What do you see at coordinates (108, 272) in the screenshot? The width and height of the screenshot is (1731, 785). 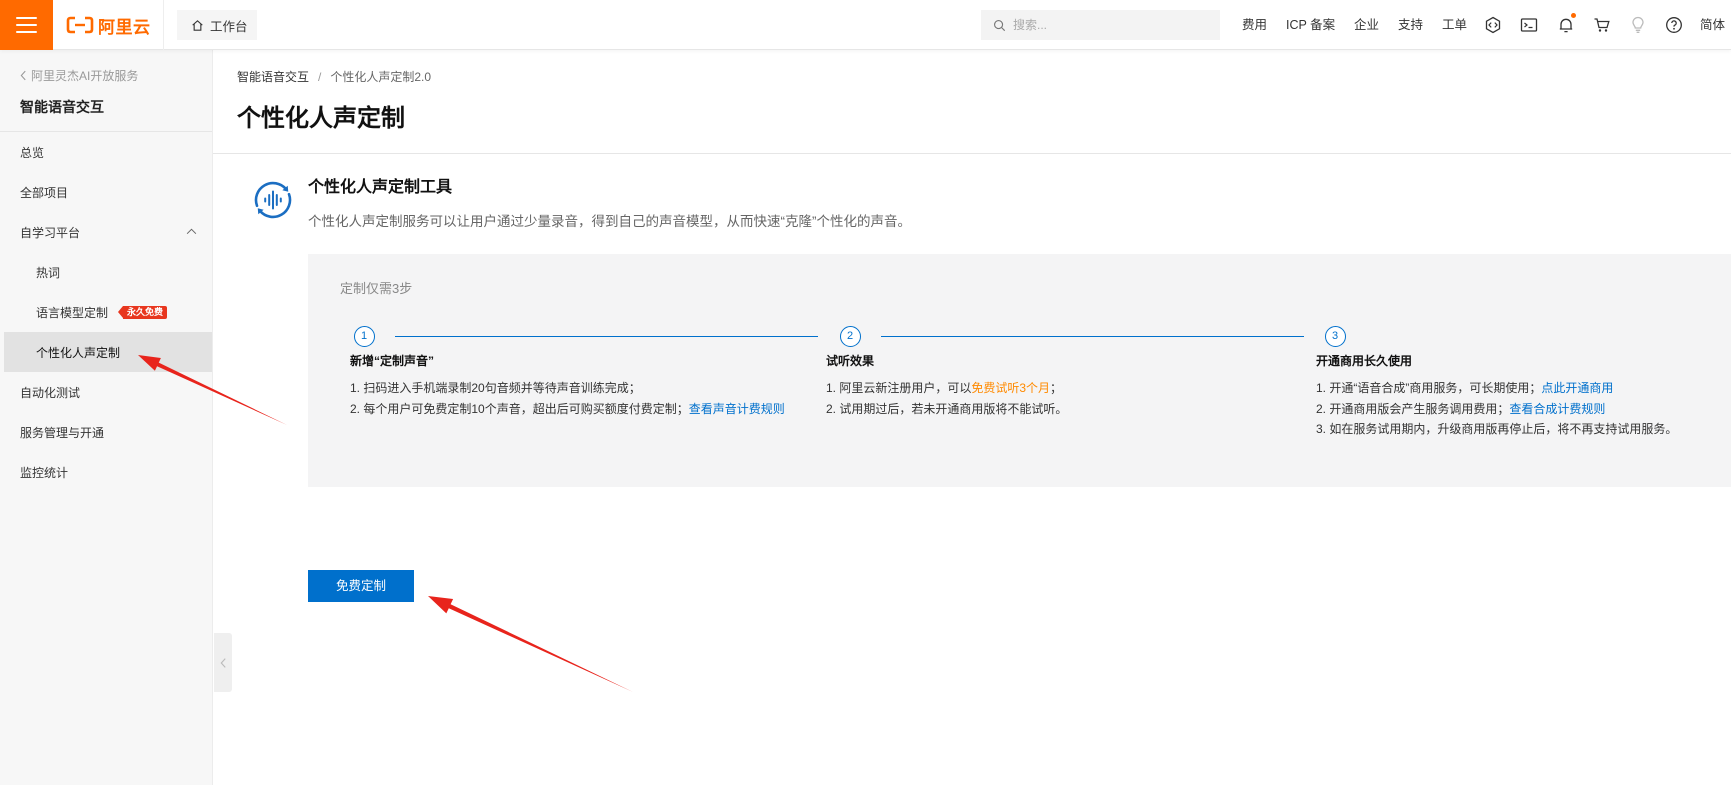 I see `sidebar-item-hotwords: 热词` at bounding box center [108, 272].